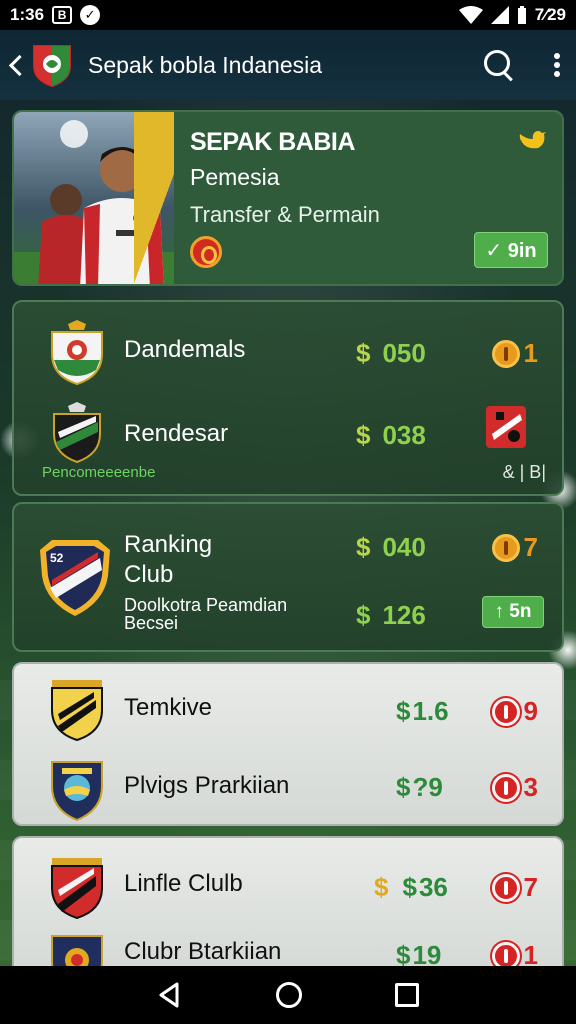 This screenshot has width=576, height=1024. I want to click on system-nav-bar, so click(288, 995).